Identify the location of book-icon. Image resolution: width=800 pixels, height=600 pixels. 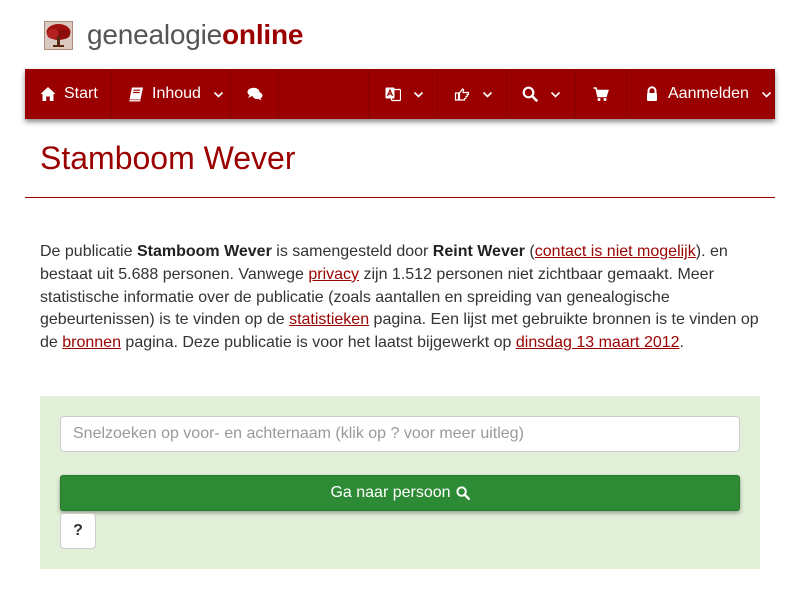
(136, 94).